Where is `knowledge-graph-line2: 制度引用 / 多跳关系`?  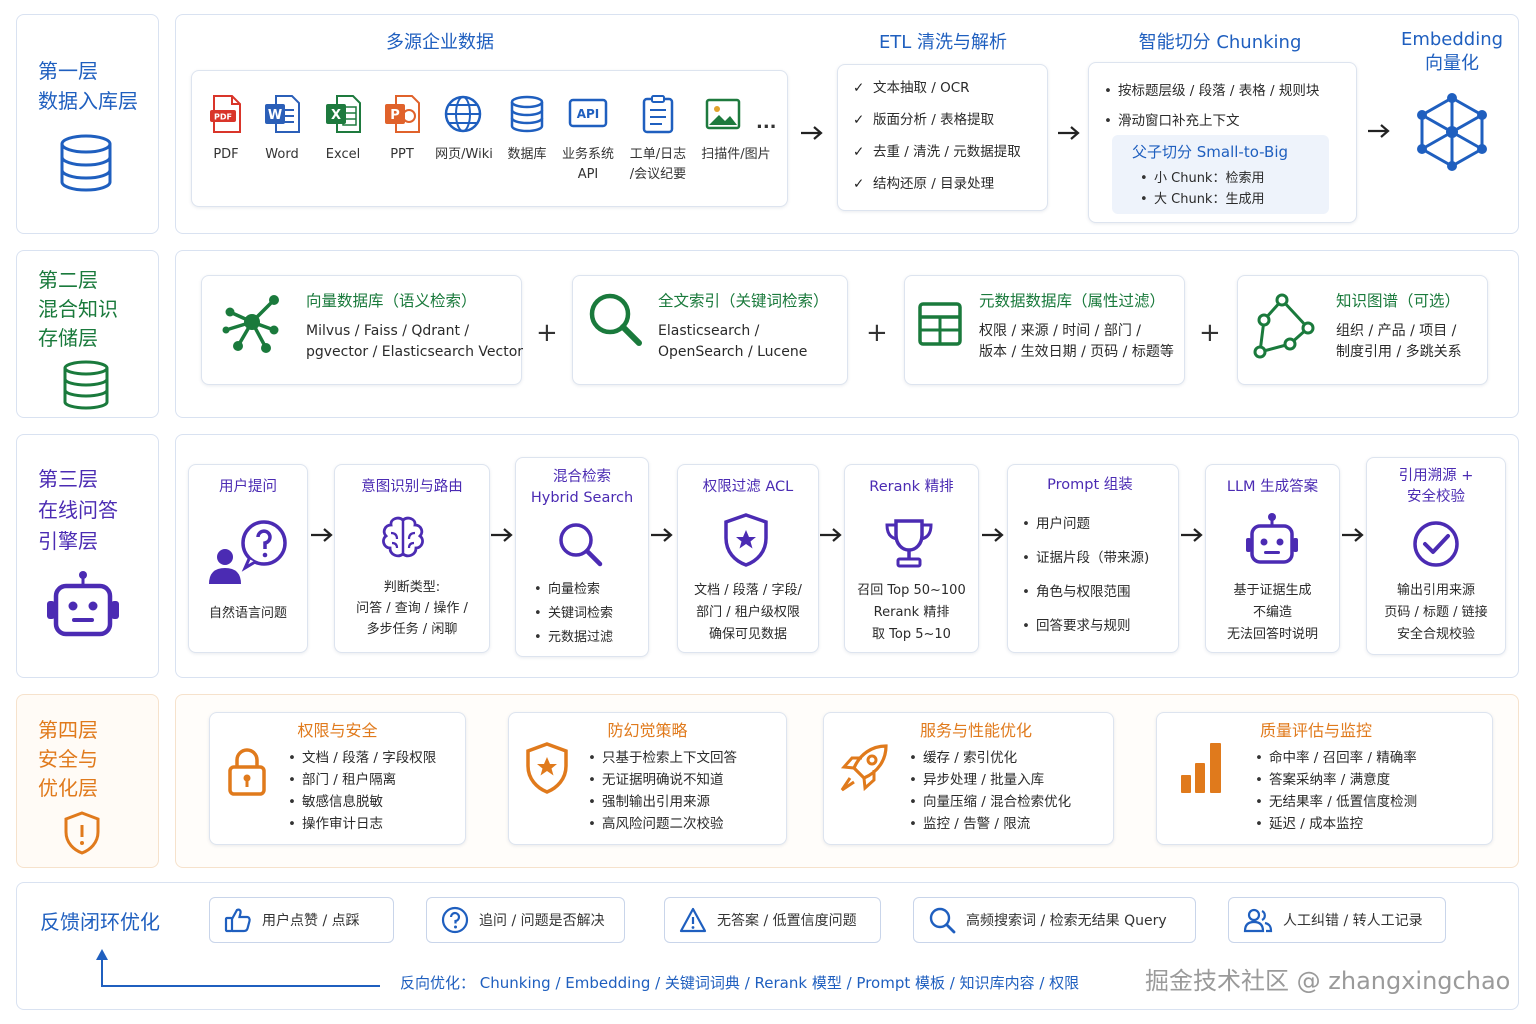
knowledge-graph-line2: 制度引用 / 多跳关系 is located at coordinates (1399, 352).